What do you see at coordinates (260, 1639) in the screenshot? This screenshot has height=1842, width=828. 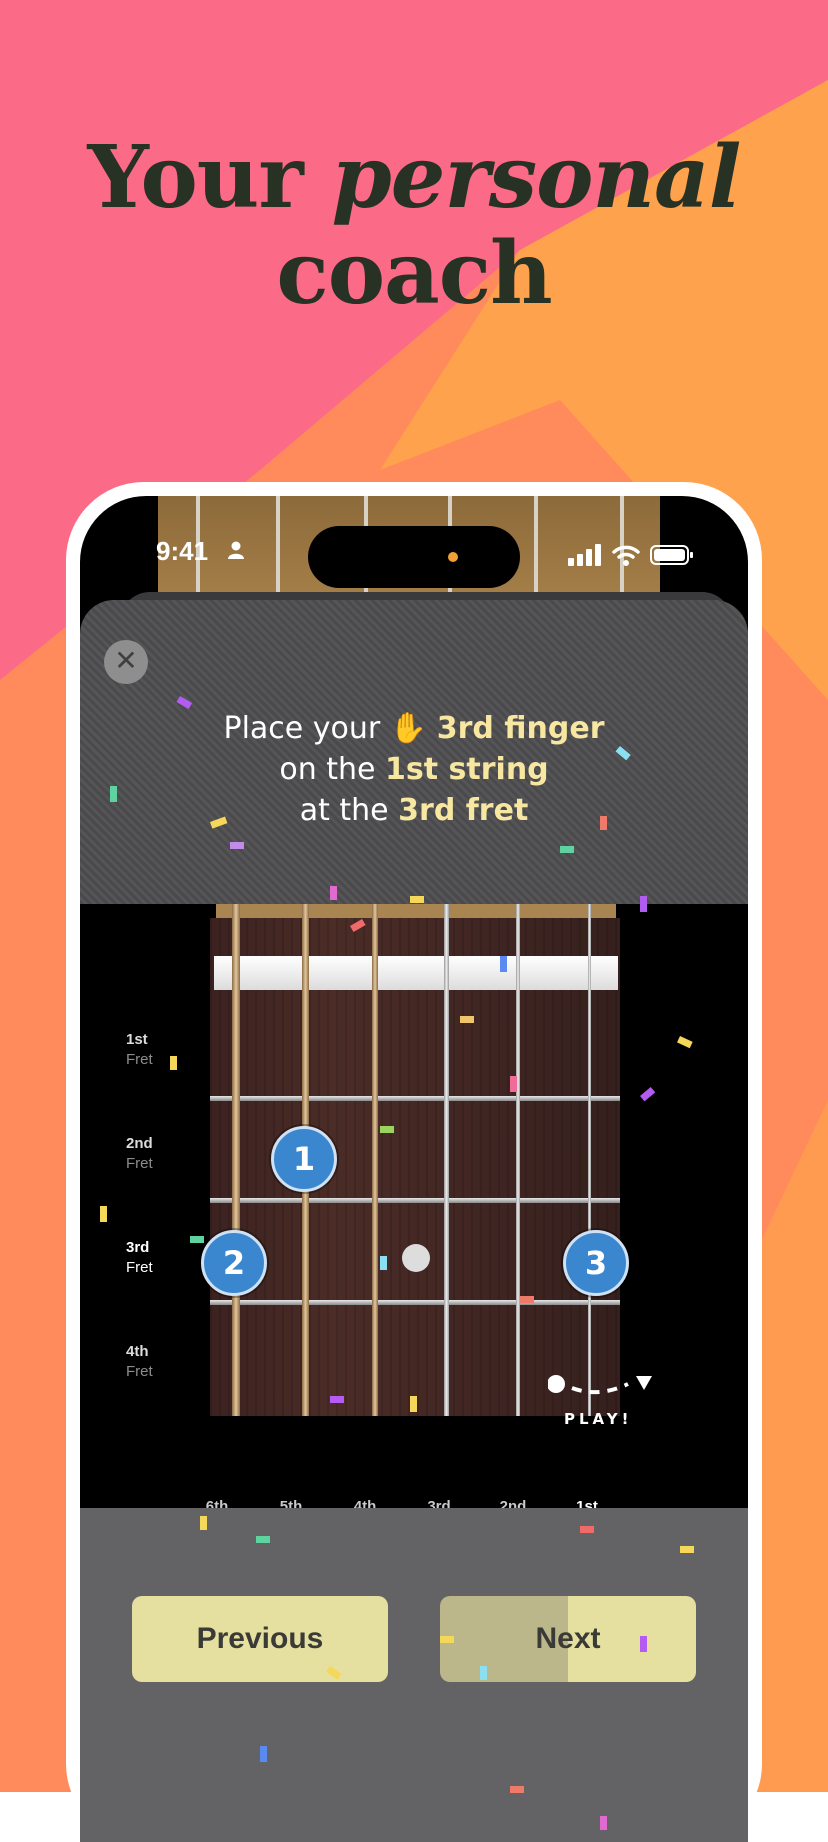 I see `previous-button: Previous` at bounding box center [260, 1639].